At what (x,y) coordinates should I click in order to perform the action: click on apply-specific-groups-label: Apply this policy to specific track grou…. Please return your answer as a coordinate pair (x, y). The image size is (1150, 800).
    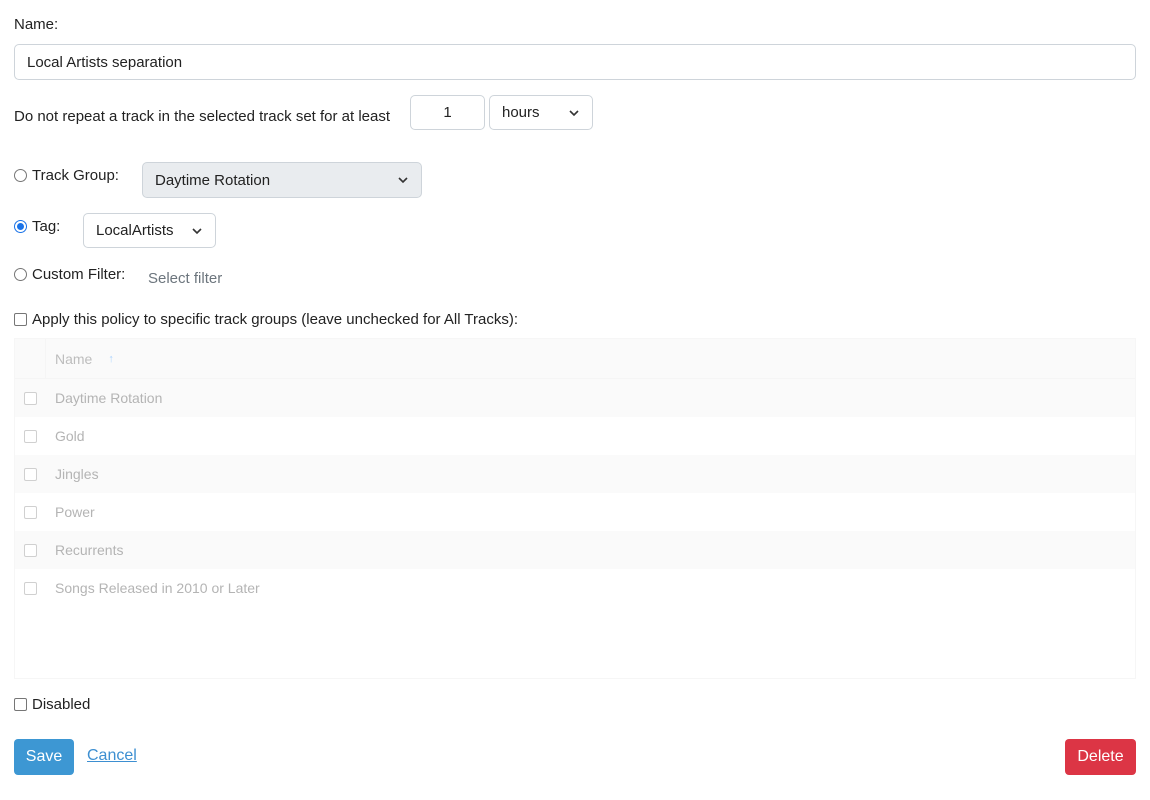
    Looking at the image, I should click on (275, 319).